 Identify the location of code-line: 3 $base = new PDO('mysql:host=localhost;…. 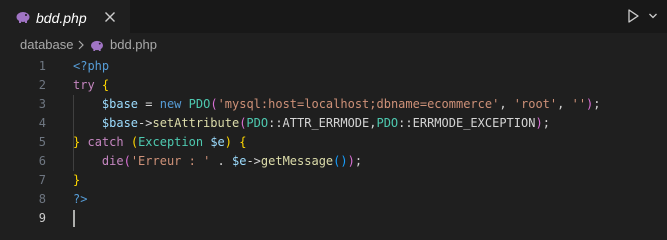
(333, 104).